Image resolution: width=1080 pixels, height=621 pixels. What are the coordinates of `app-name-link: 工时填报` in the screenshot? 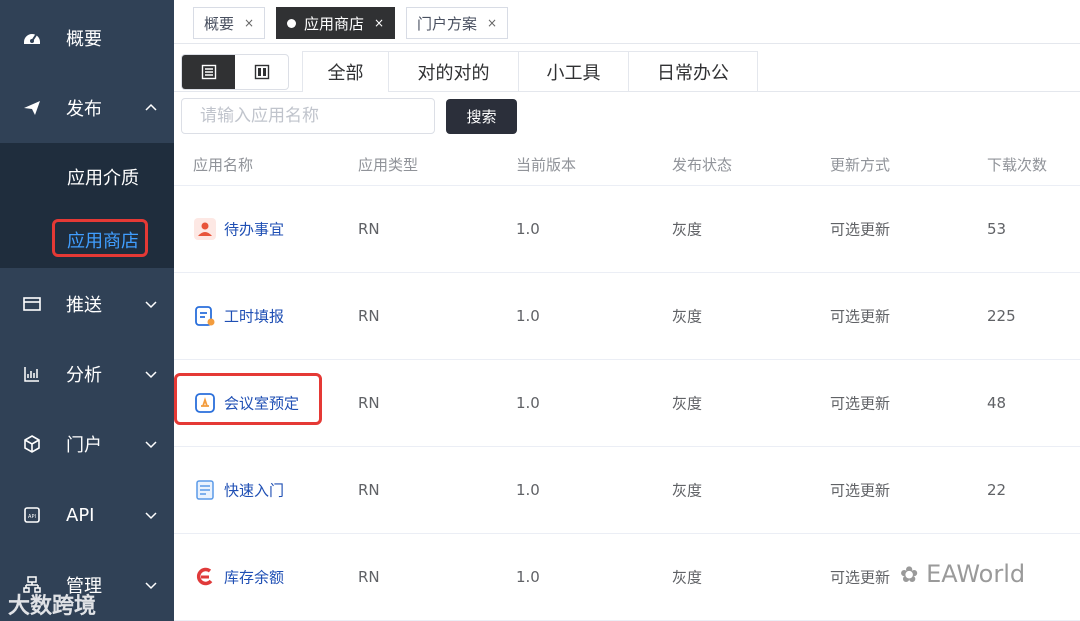 It's located at (254, 316).